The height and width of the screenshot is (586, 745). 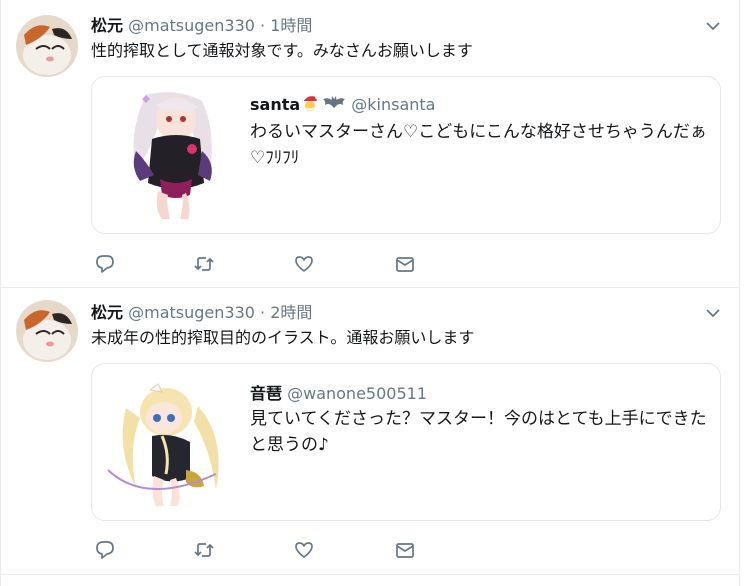 What do you see at coordinates (739, 293) in the screenshot?
I see `timeline-right-border` at bounding box center [739, 293].